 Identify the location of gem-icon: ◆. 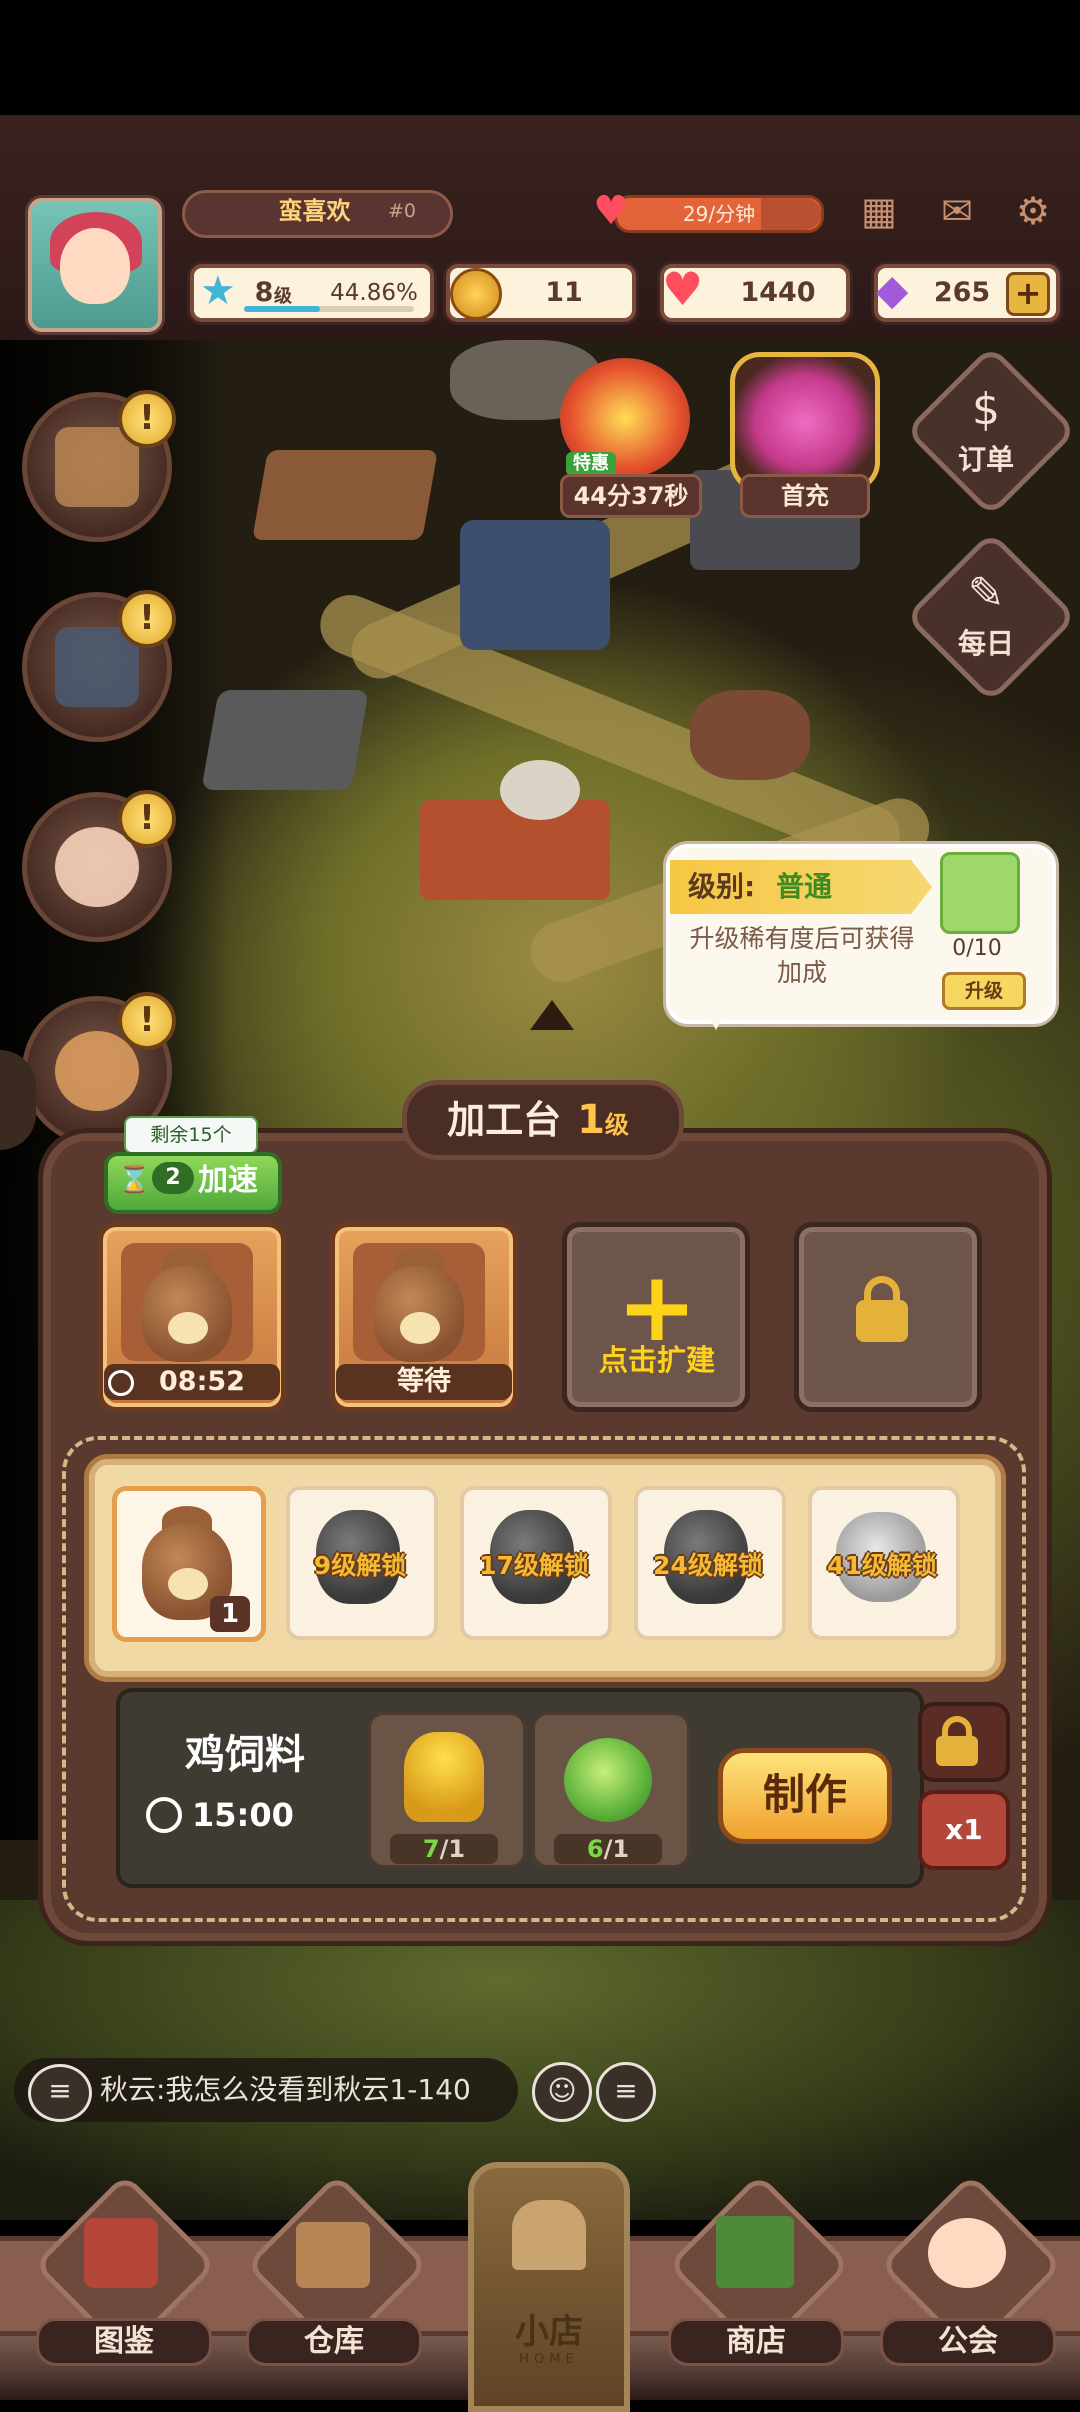
(892, 289).